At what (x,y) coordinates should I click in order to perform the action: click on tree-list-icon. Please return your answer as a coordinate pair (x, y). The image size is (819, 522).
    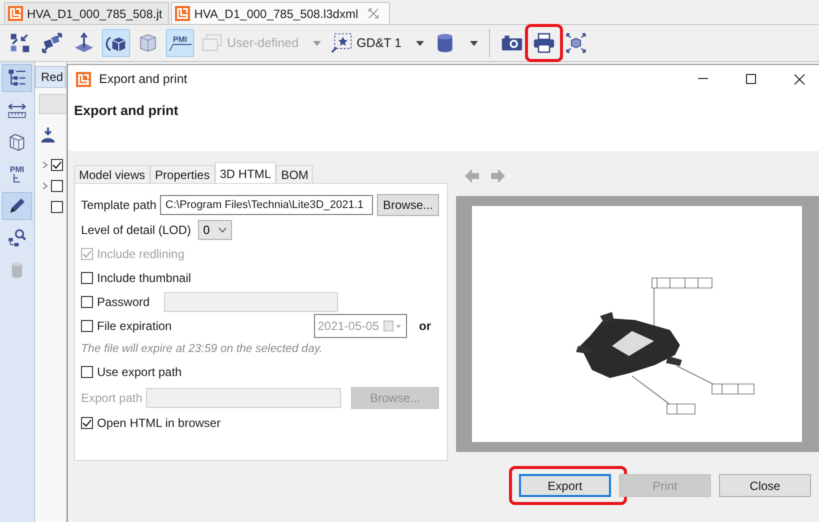
    Looking at the image, I should click on (17, 78).